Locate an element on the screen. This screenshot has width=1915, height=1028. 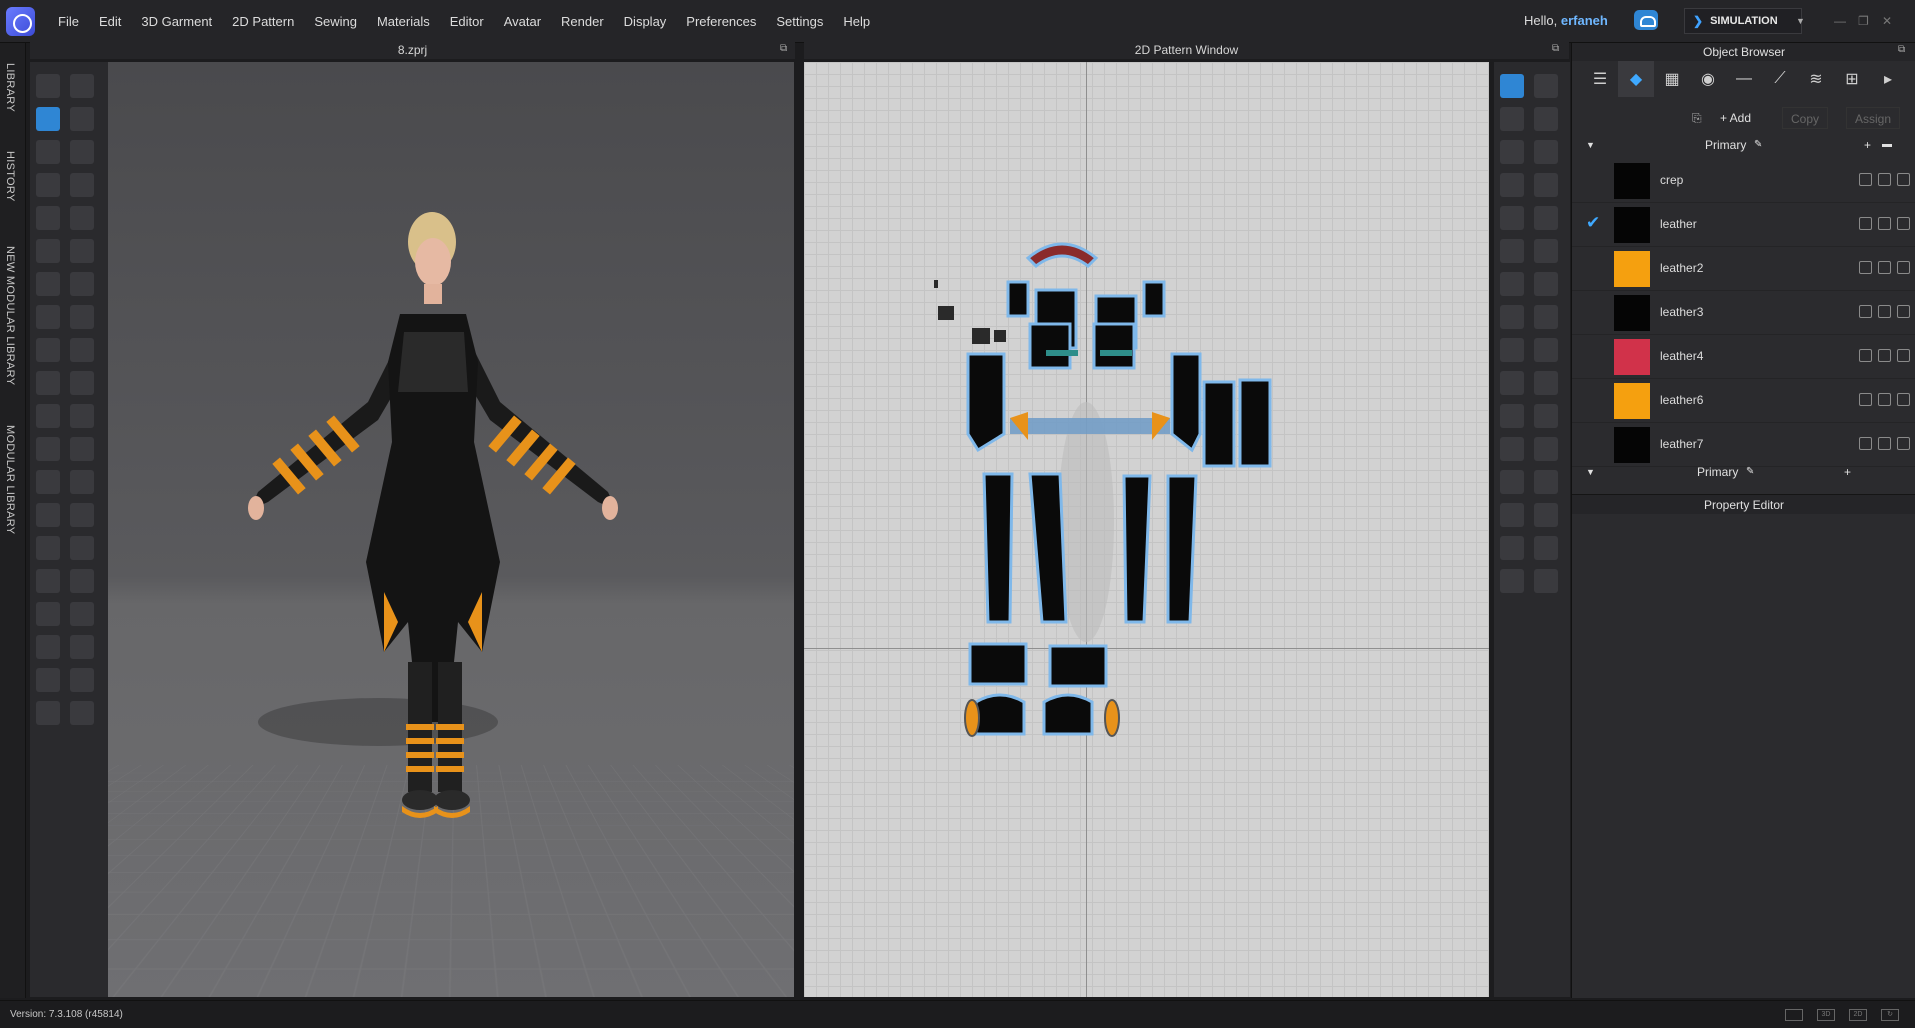
3d-tool-12-icon is located at coordinates (48, 449).